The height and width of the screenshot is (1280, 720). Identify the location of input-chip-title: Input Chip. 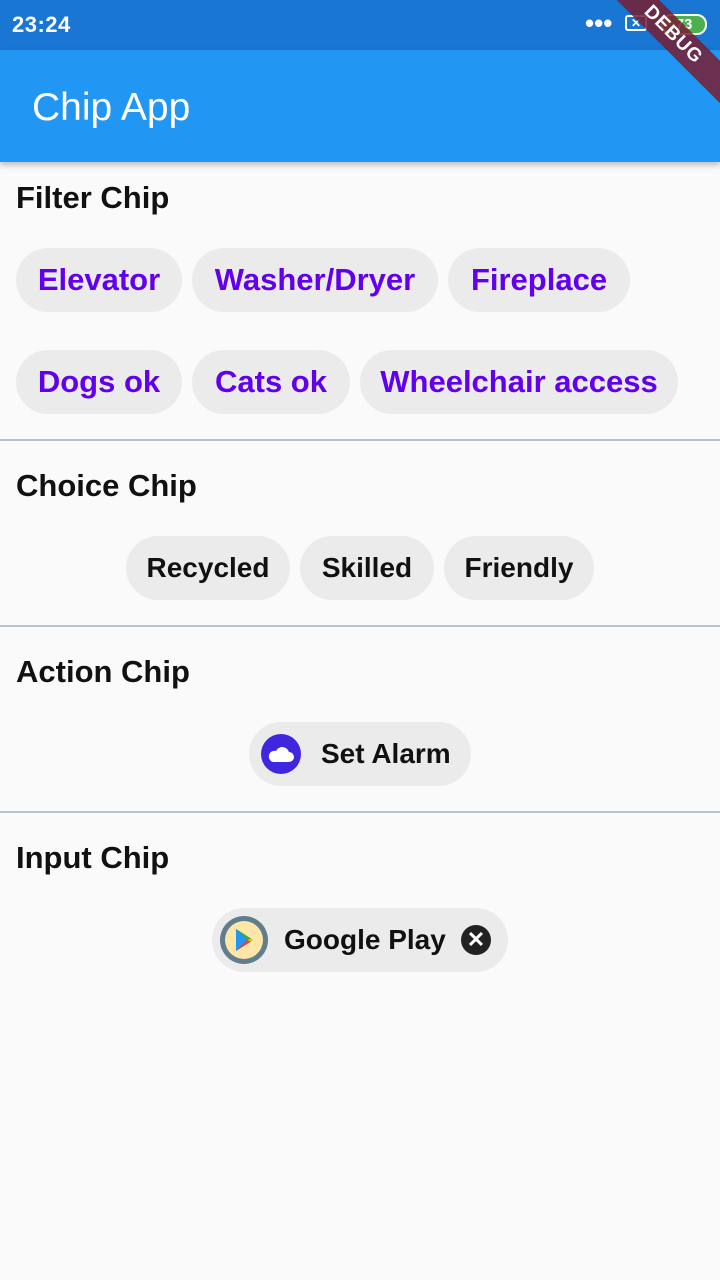
(93, 857).